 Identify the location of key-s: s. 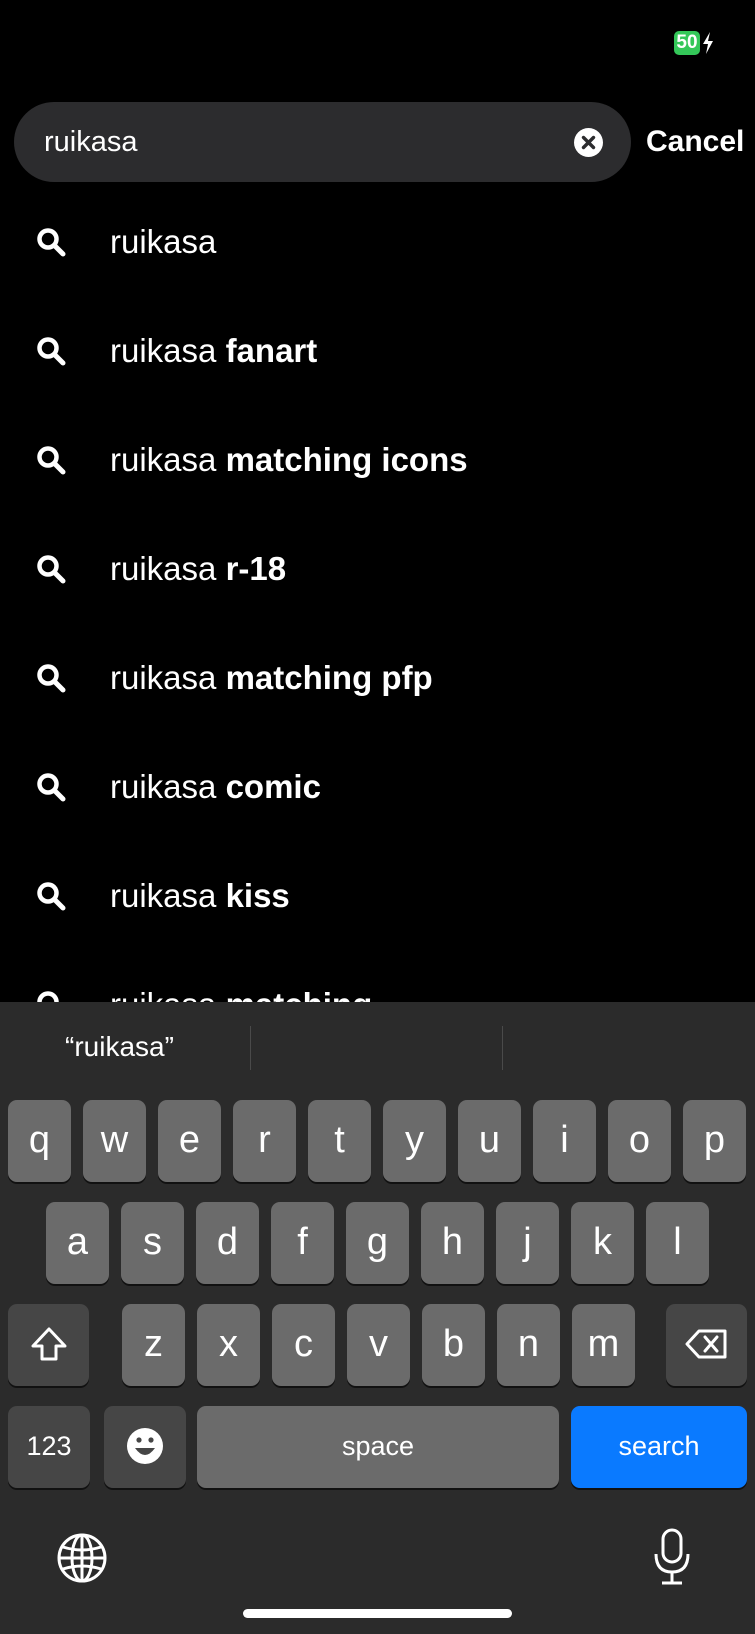
(152, 1243).